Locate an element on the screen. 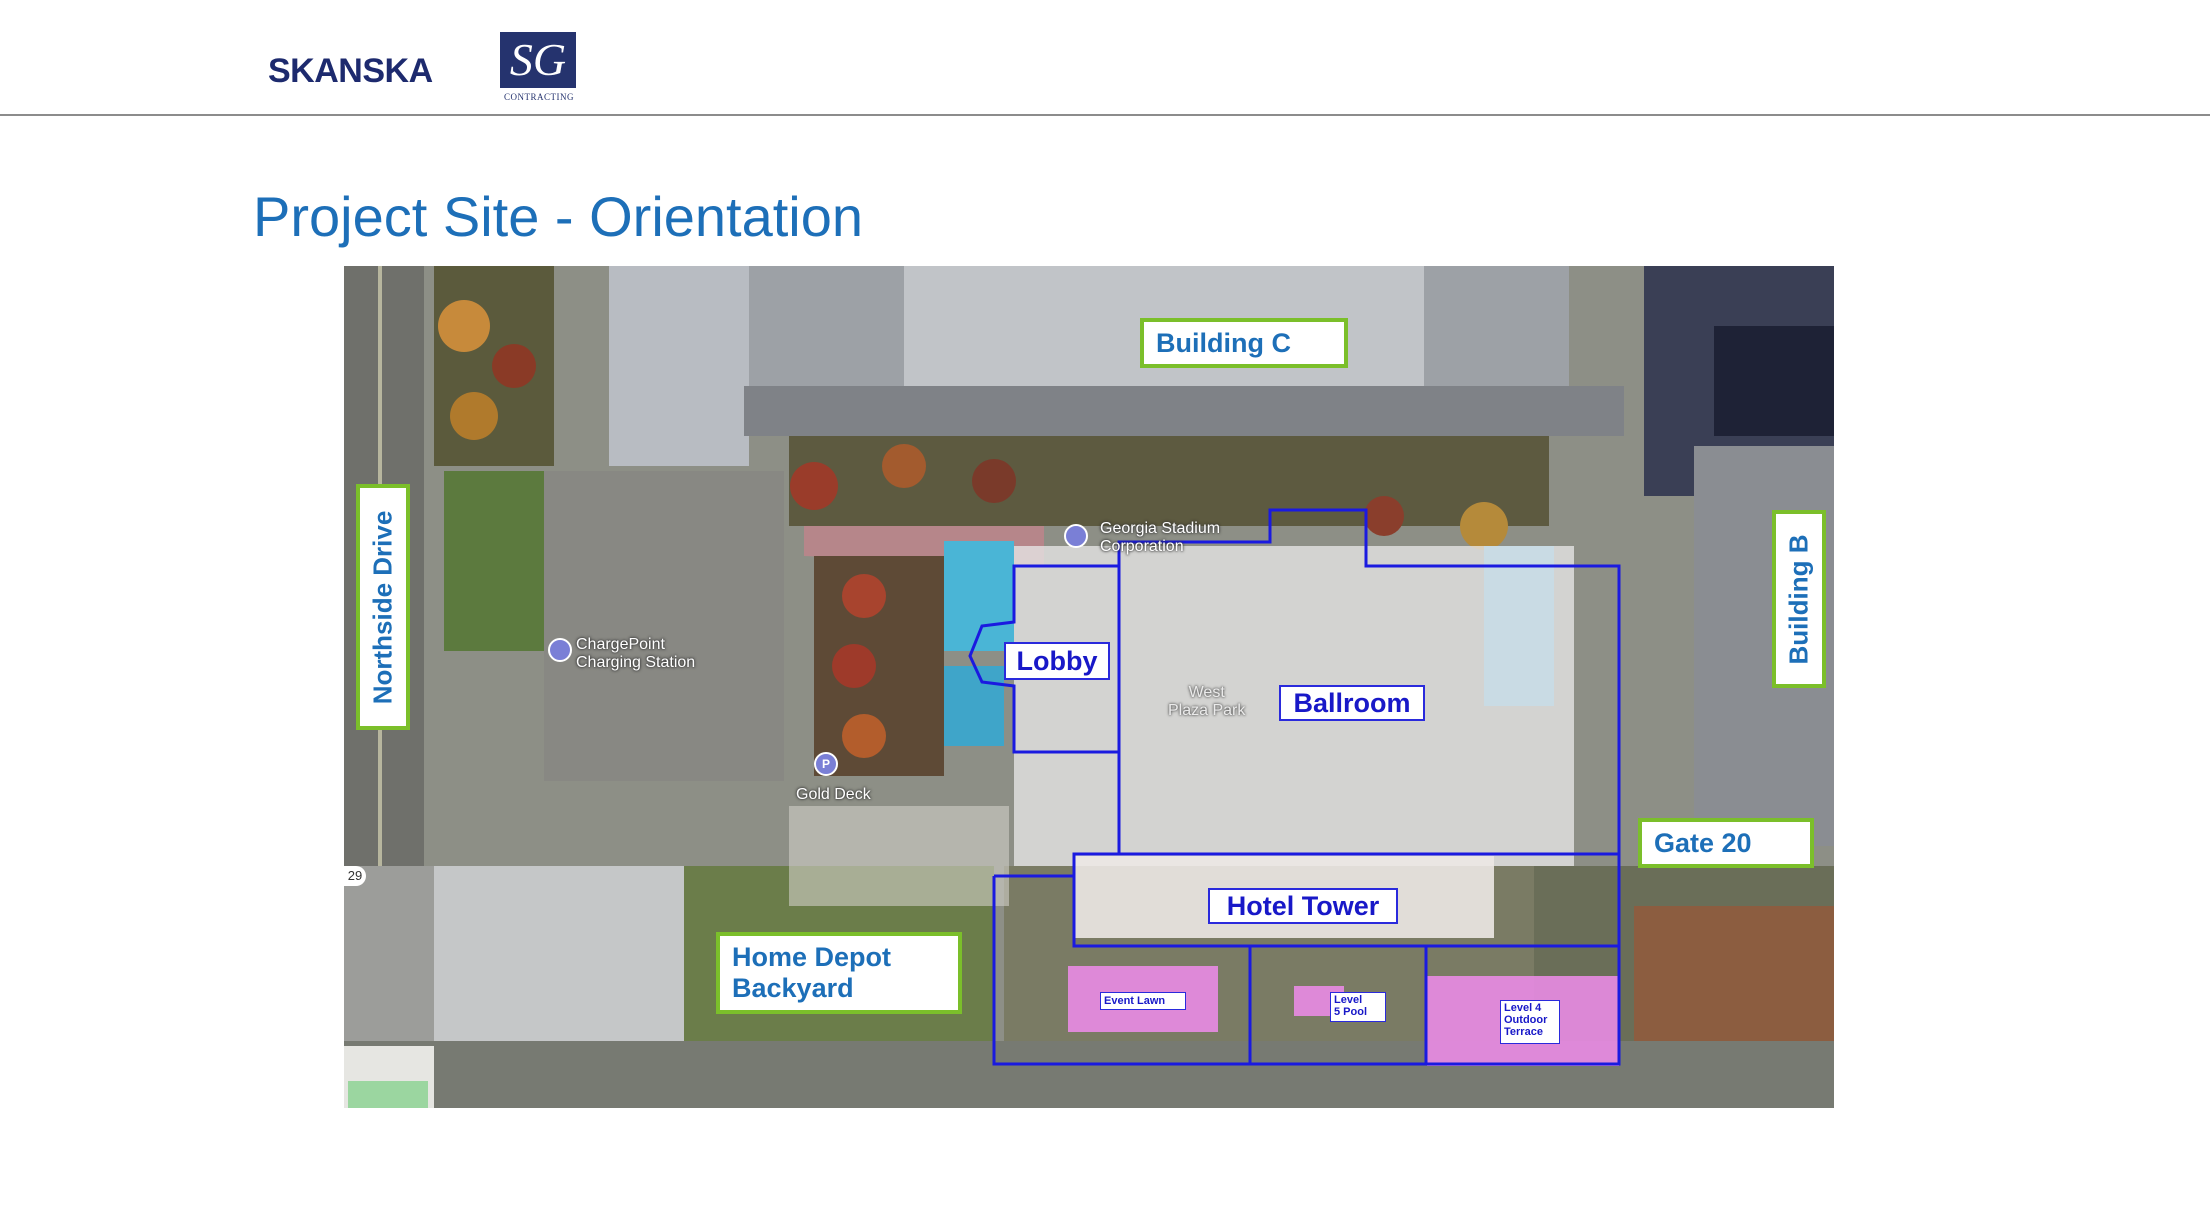 The height and width of the screenshot is (1232, 2210). poi-chargepoint: ChargePoint Charging Station is located at coordinates (635, 654).